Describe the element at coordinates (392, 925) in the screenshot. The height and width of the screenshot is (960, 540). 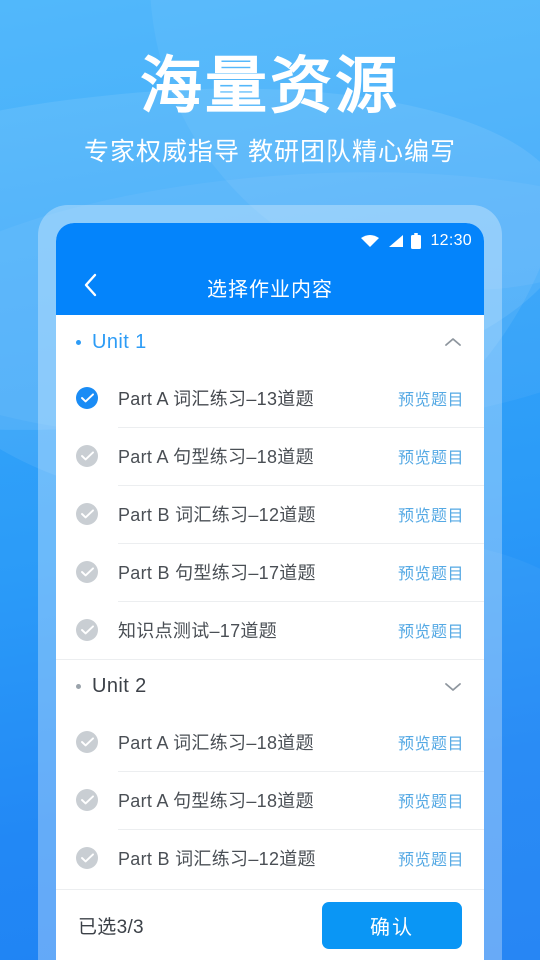
I see `confirm-button: 确认` at that location.